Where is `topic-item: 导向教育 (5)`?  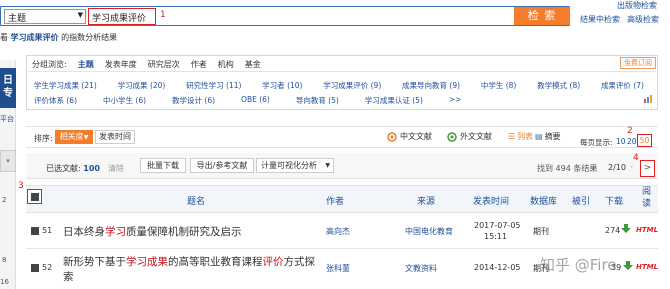
topic-item: 导向教育 (5) is located at coordinates (317, 100).